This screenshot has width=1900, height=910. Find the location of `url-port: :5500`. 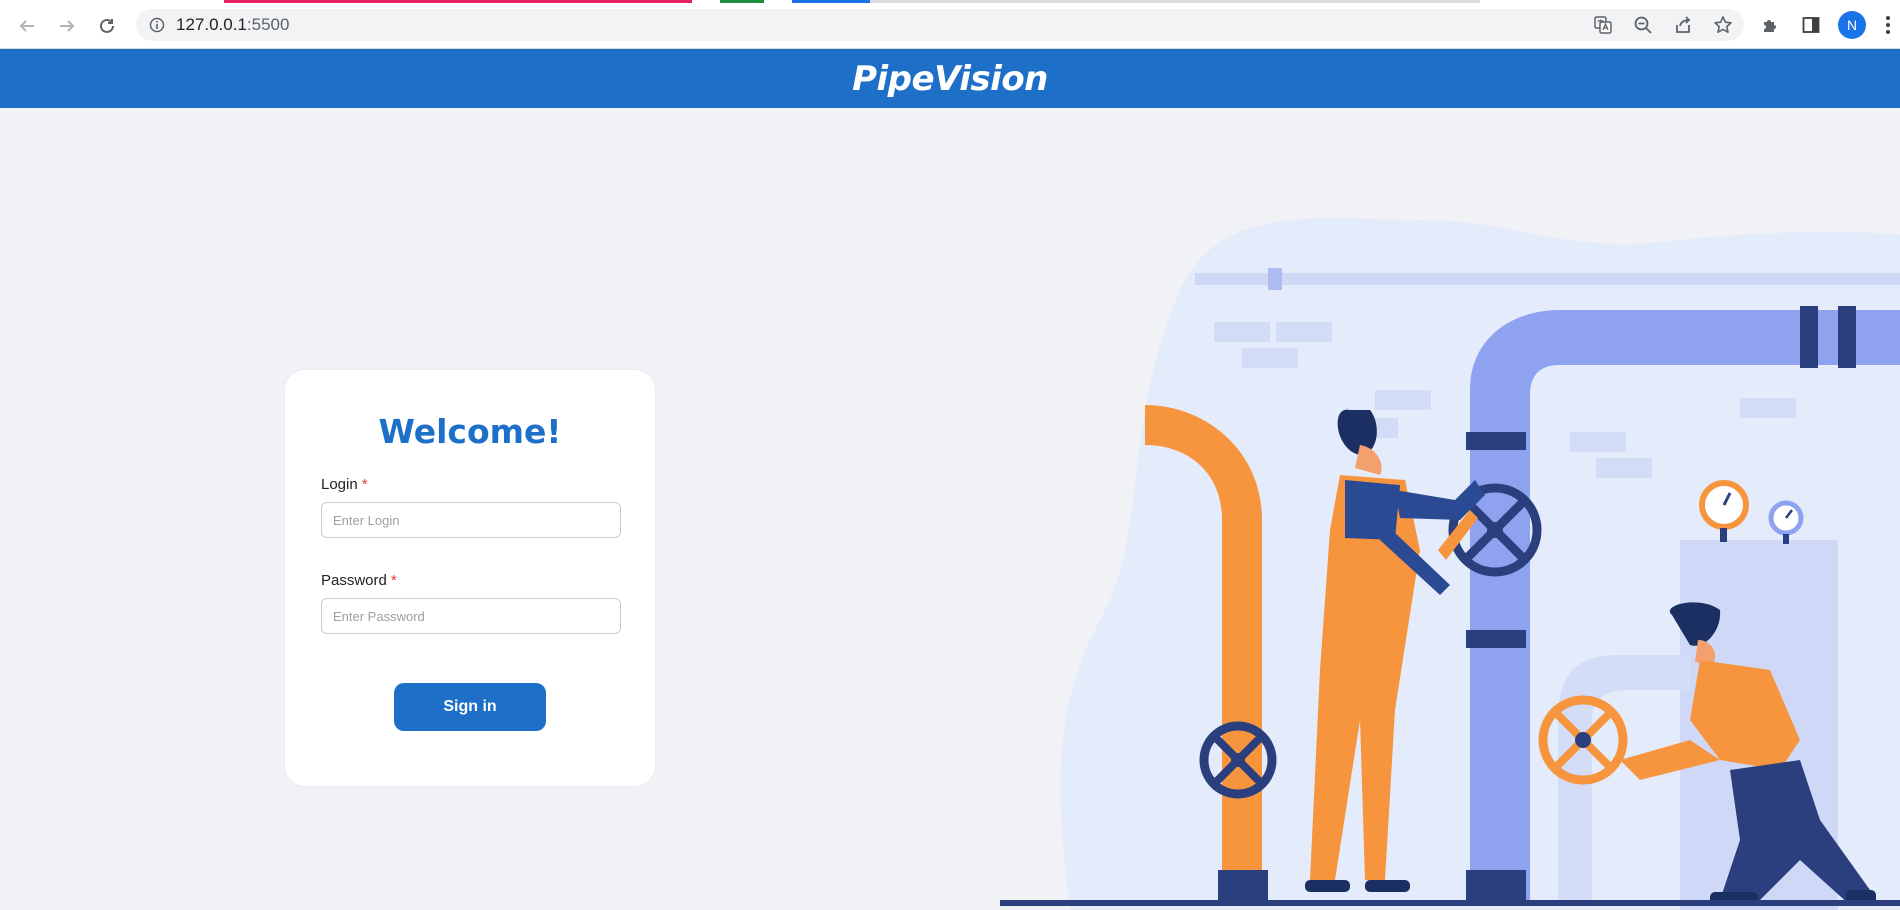

url-port: :5500 is located at coordinates (268, 24).